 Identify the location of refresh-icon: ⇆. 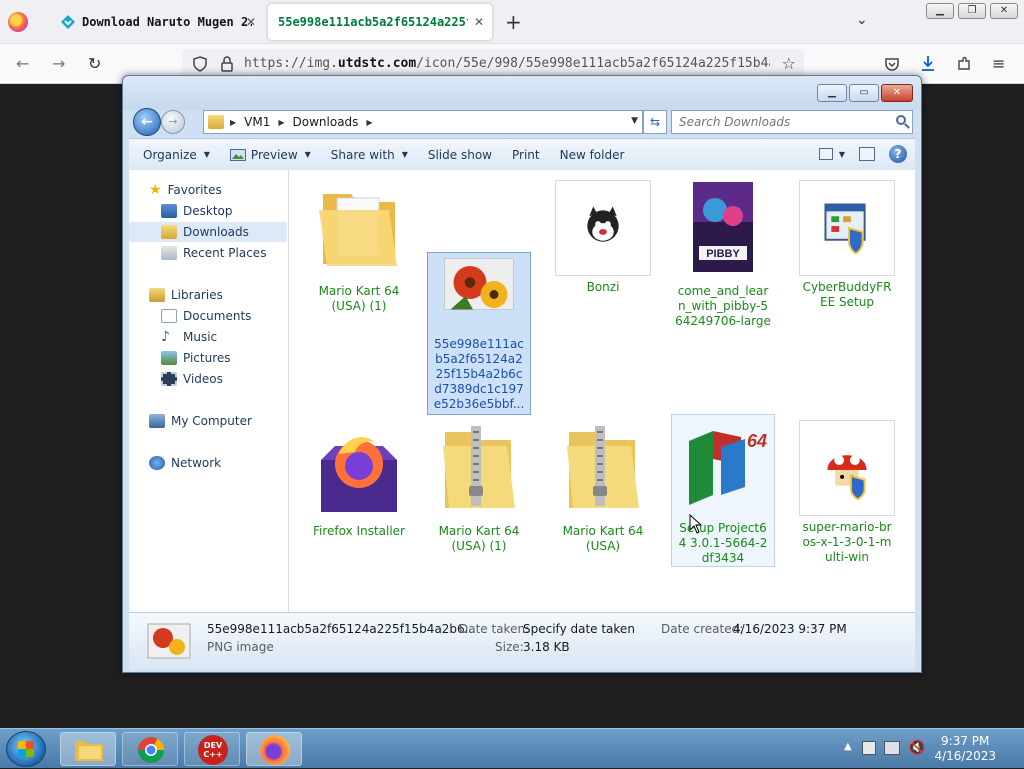
(655, 122).